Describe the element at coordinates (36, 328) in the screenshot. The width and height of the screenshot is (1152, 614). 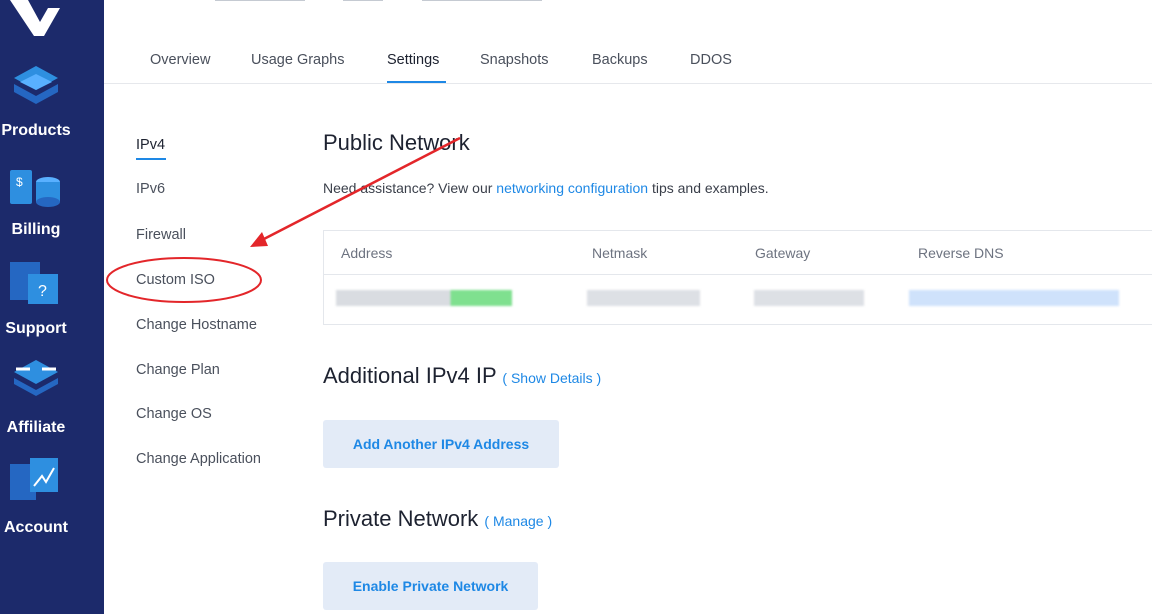
I see `sidebar-item-label: Support` at that location.